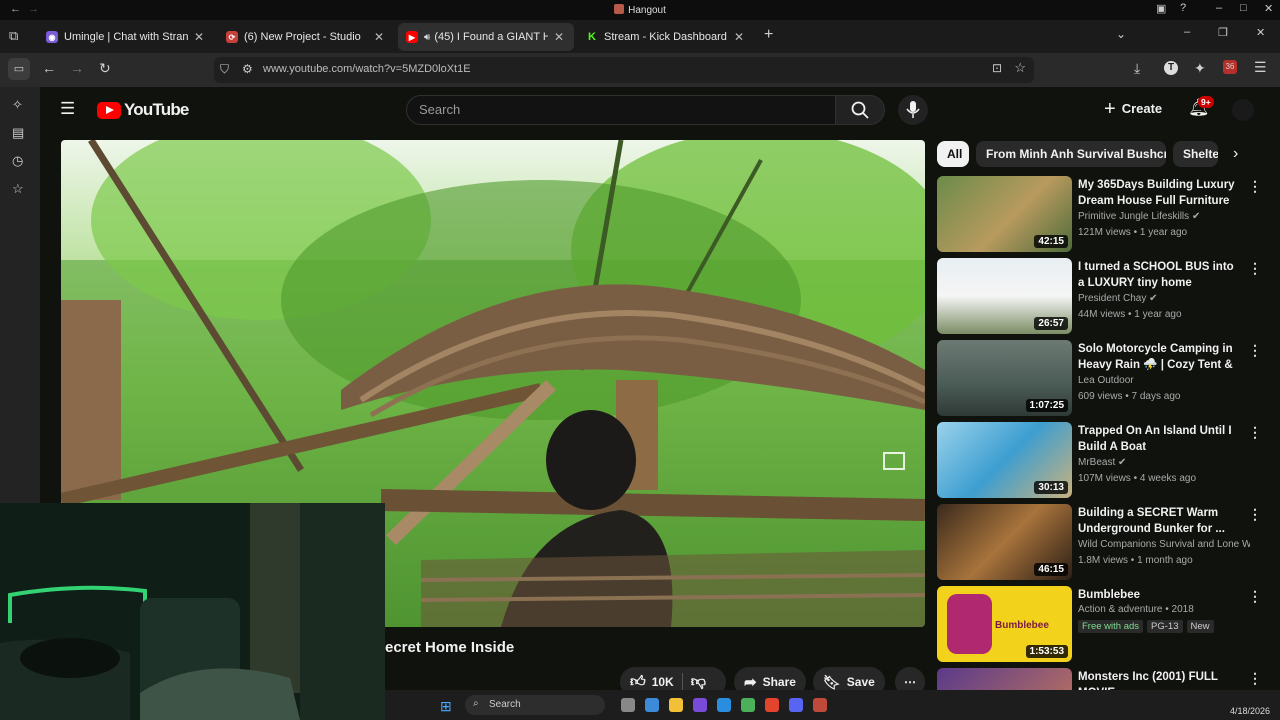 The height and width of the screenshot is (720, 1280). What do you see at coordinates (1171, 68) in the screenshot?
I see `profile-extension-icon: T` at bounding box center [1171, 68].